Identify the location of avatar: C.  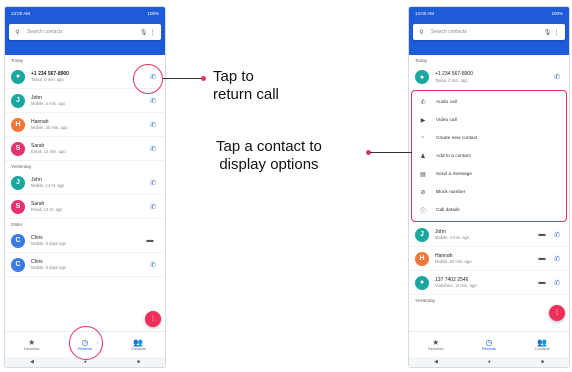
(18, 264).